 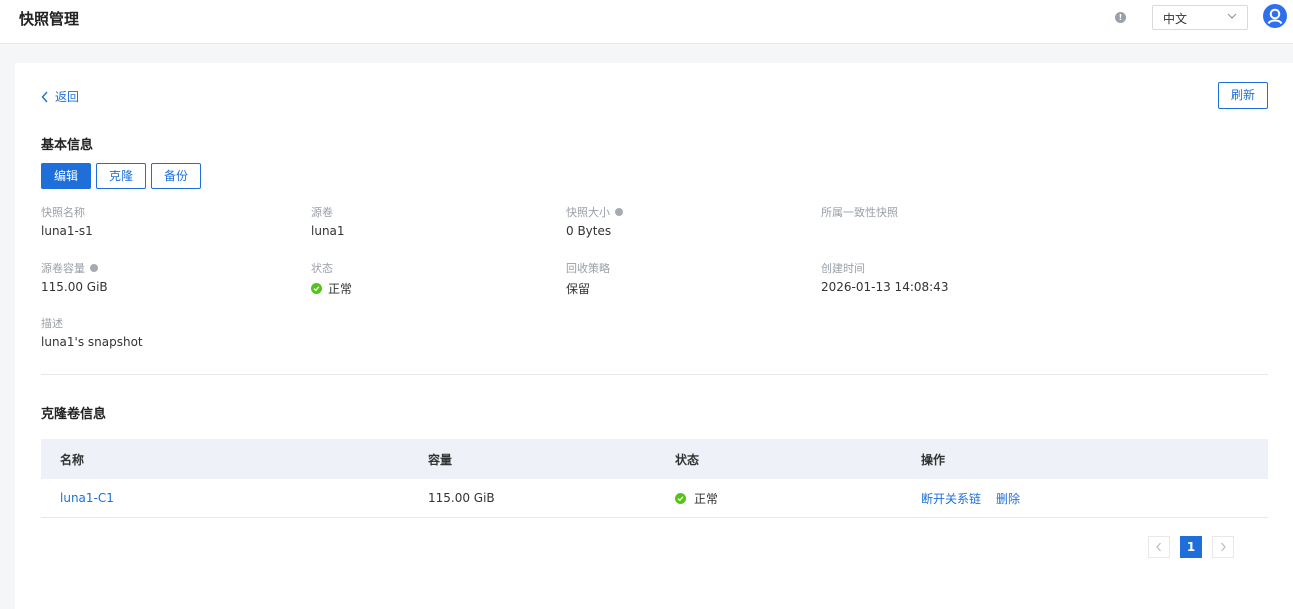 What do you see at coordinates (63, 212) in the screenshot?
I see `field-label: 快照名称` at bounding box center [63, 212].